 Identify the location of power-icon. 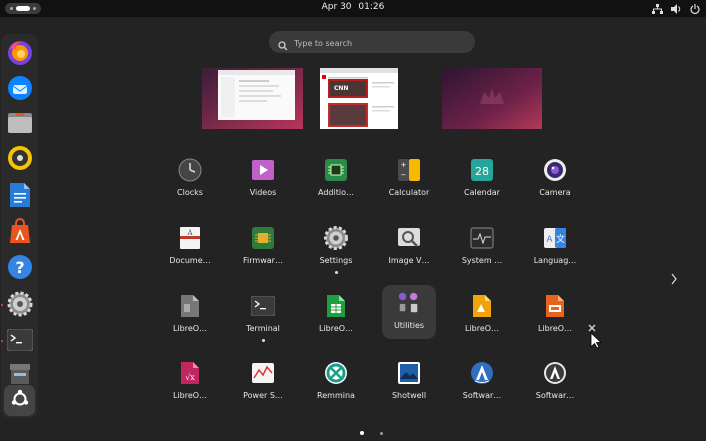
(695, 8).